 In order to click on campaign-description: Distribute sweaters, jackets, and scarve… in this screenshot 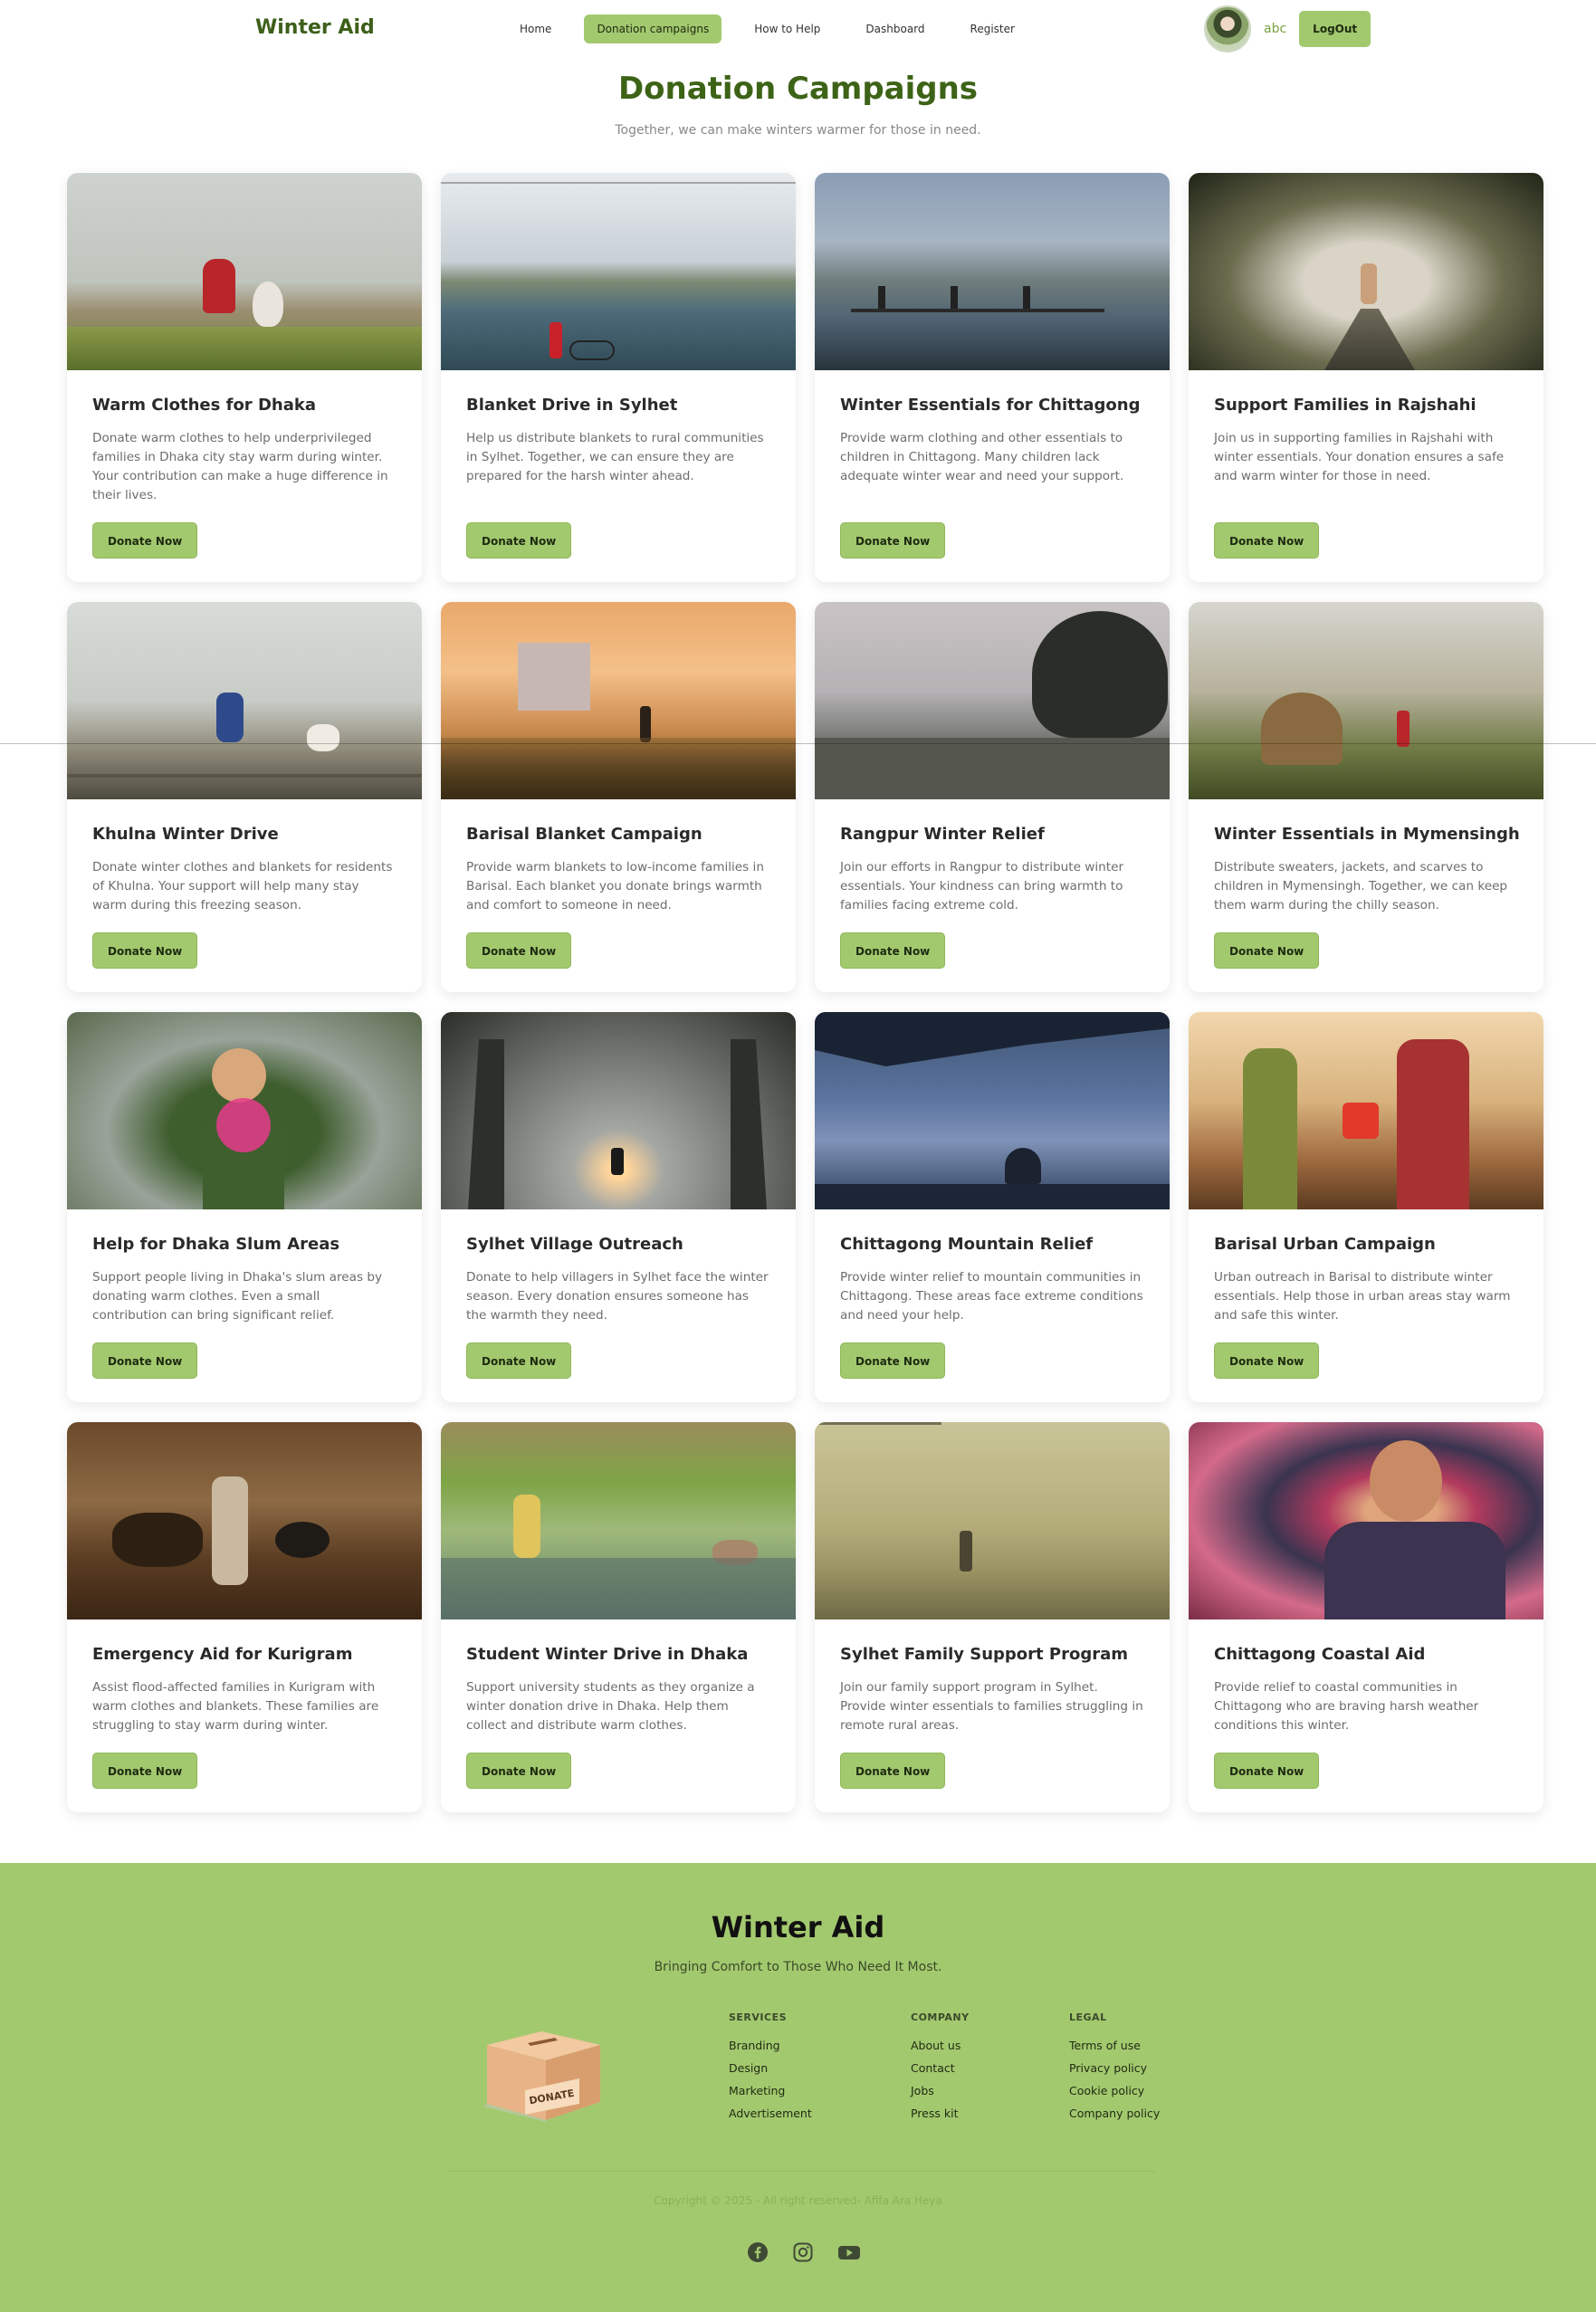, I will do `click(1361, 886)`.